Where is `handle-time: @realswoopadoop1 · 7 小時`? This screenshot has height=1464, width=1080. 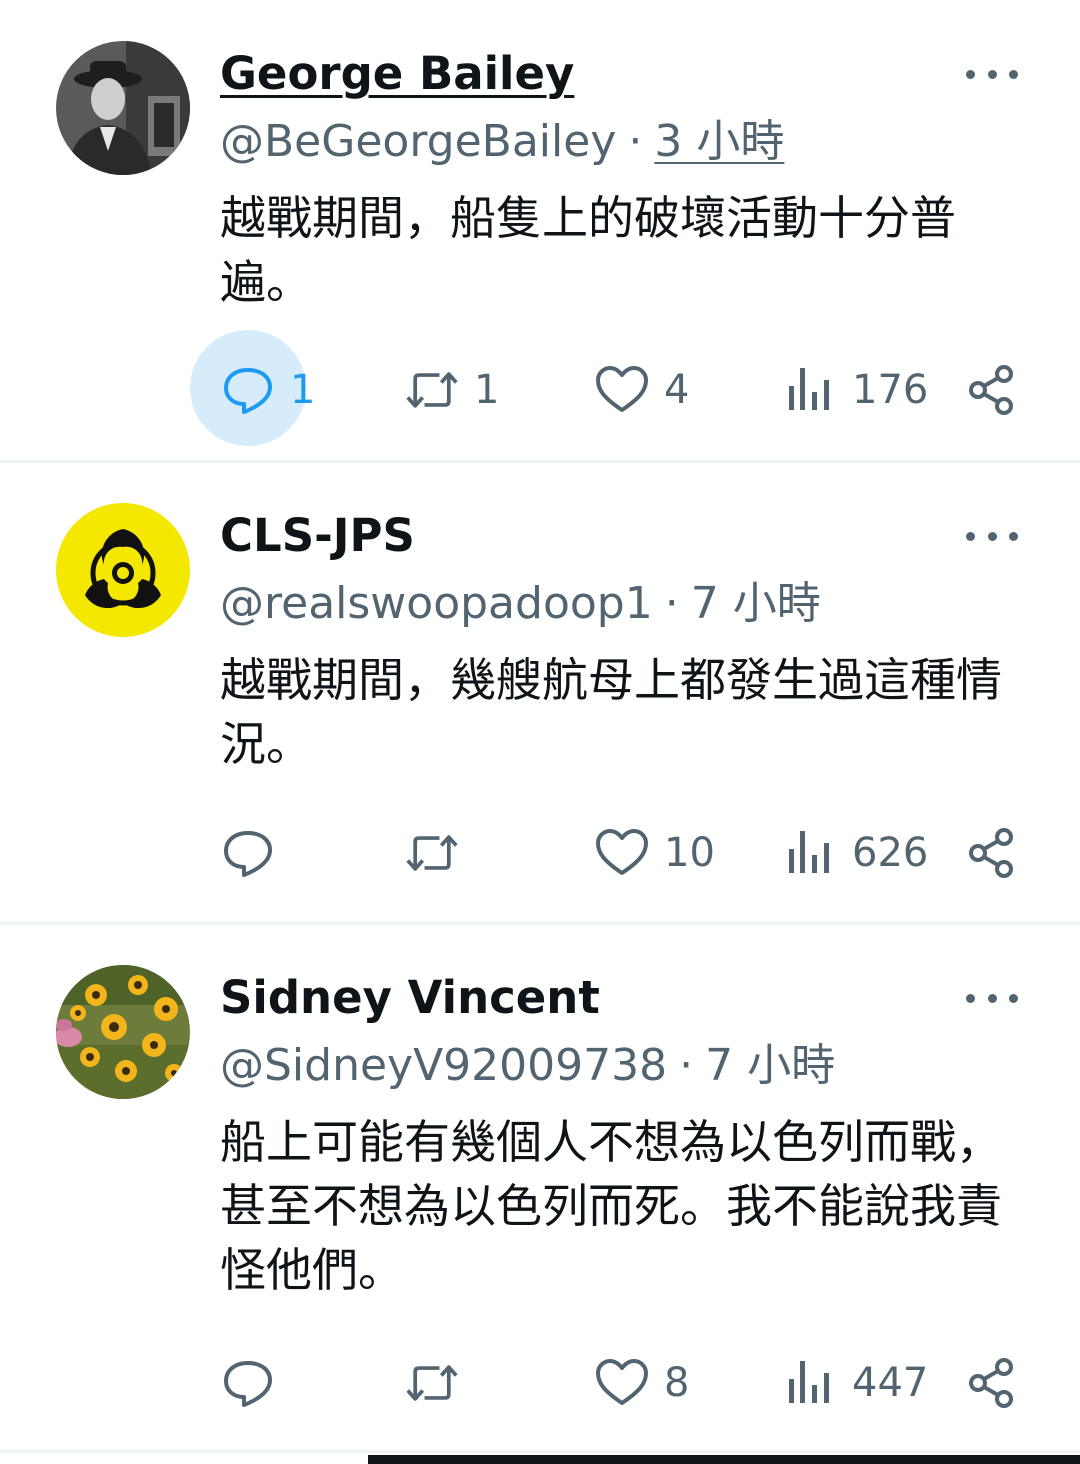
handle-time: @realswoopadoop1 · 7 小時 is located at coordinates (520, 604).